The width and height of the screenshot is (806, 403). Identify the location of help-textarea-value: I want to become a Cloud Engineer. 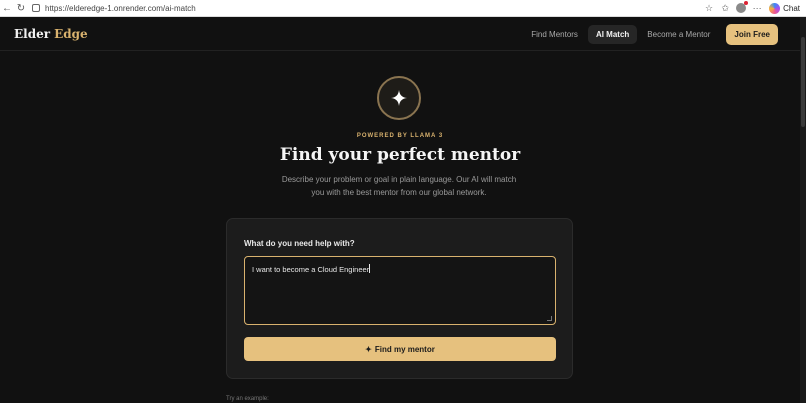
(311, 269).